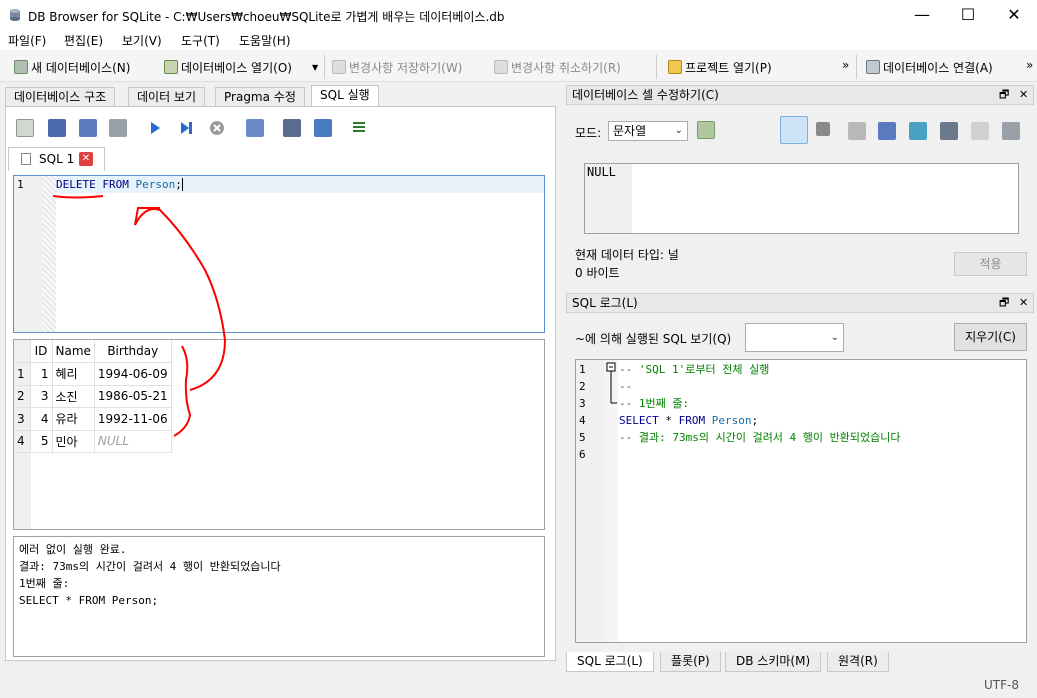  Describe the element at coordinates (56, 159) in the screenshot. I see `sql-editor-tab: SQL 1 ✕` at that location.